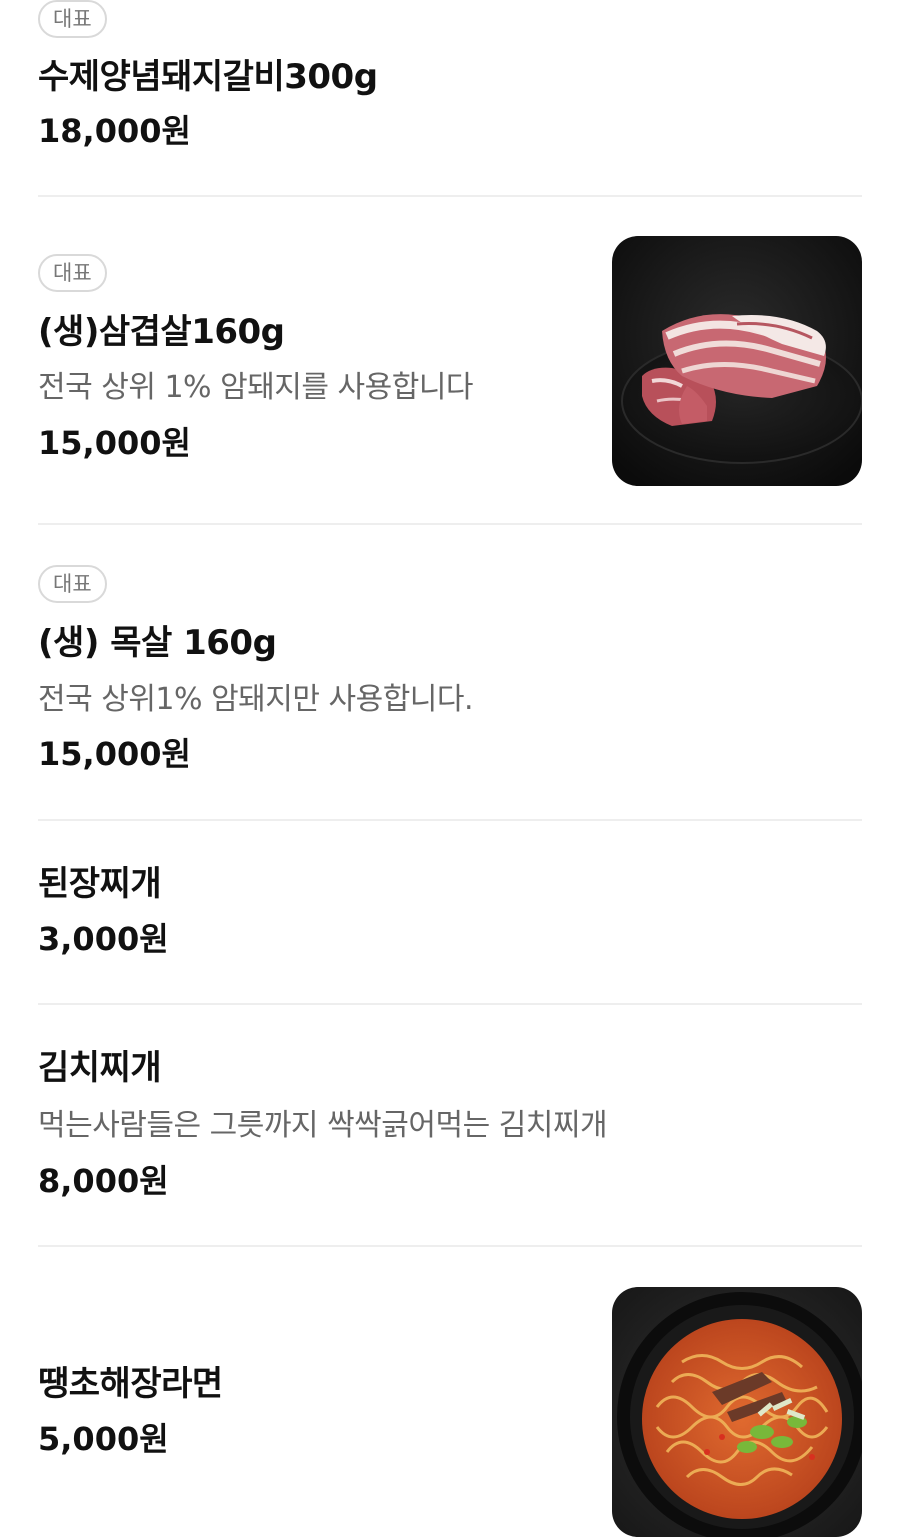  Describe the element at coordinates (450, 97) in the screenshot. I see `menu-item-dwaeji-galbi: 대표 수제양념돼지갈비300g 18,000원` at that location.